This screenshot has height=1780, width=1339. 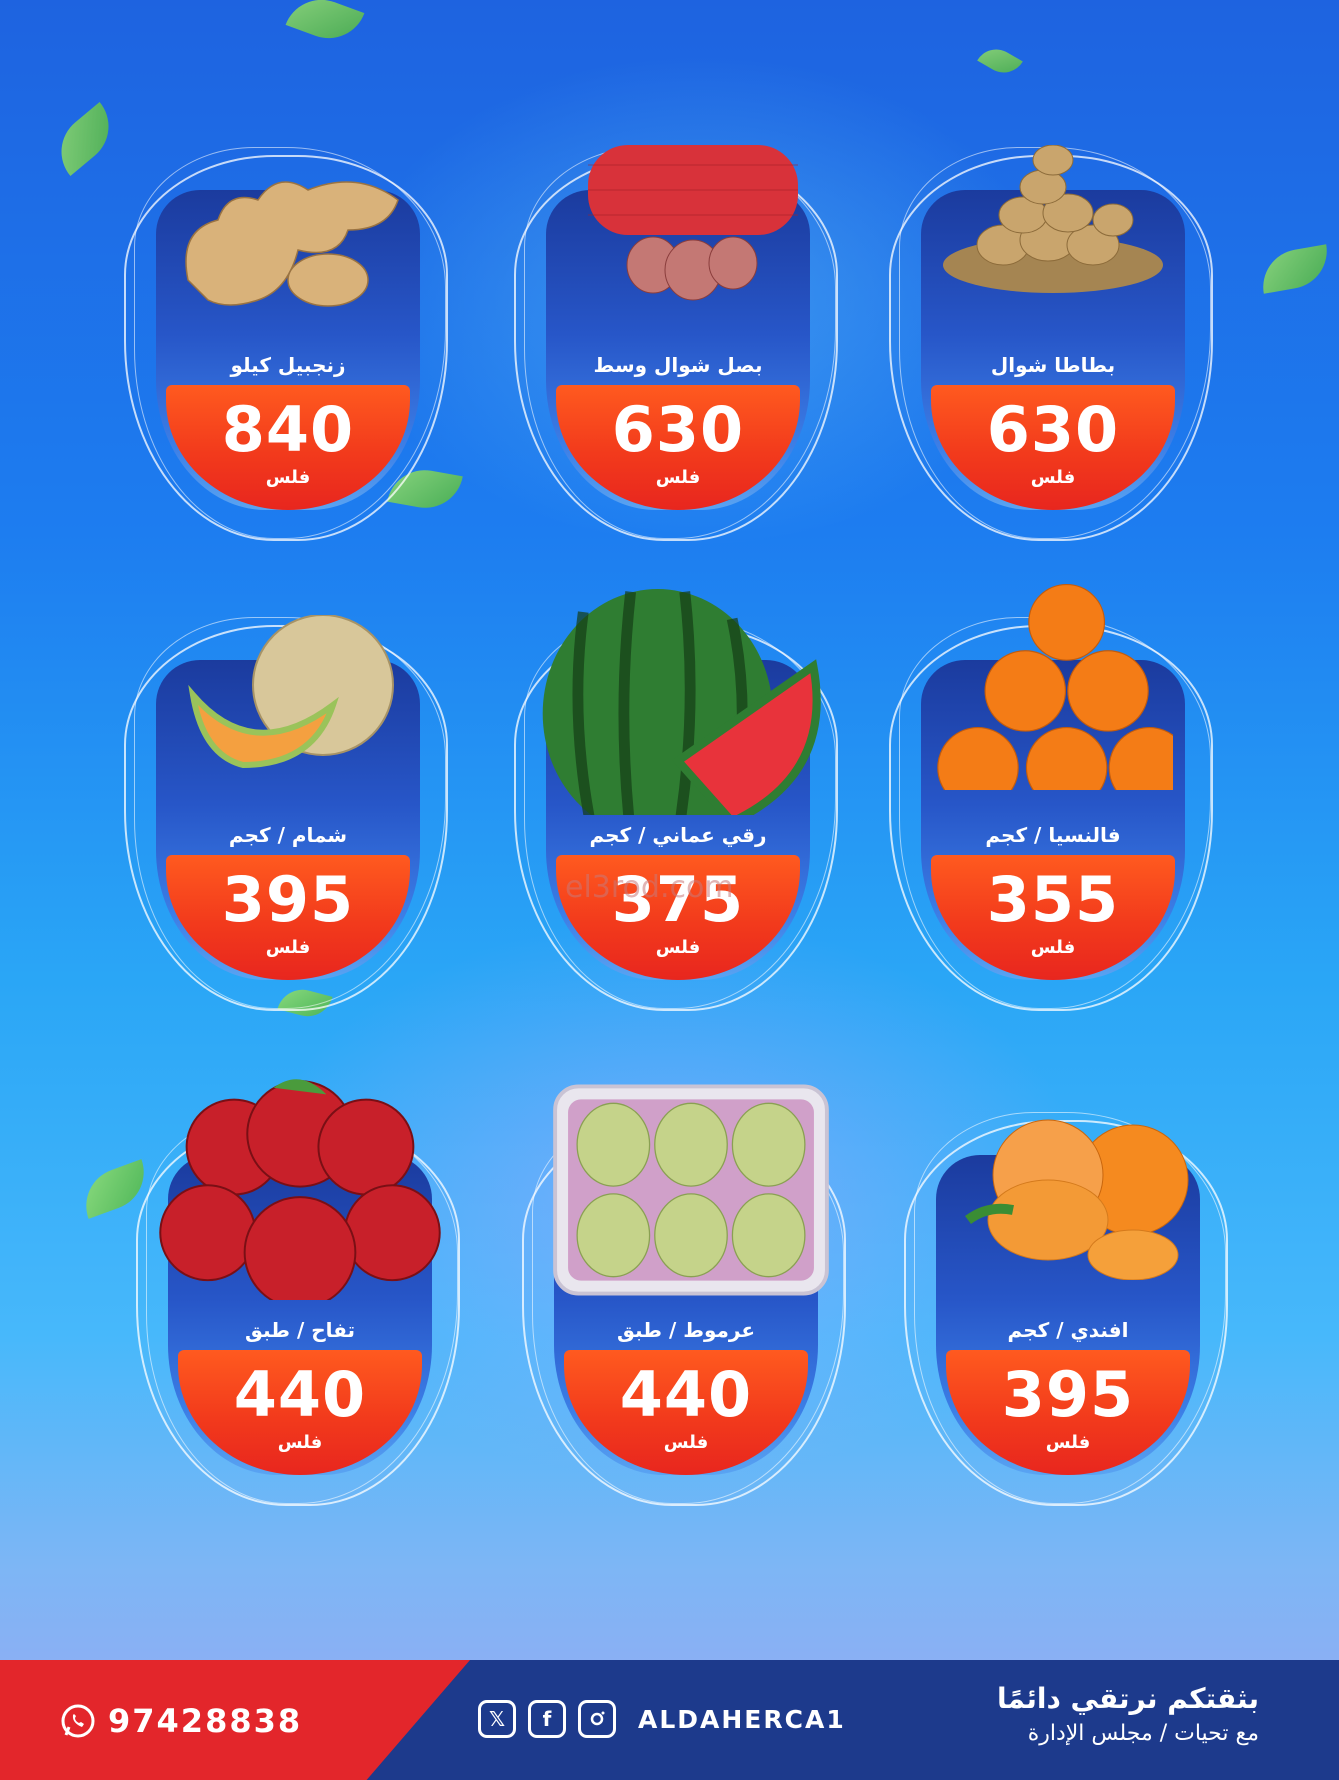 I want to click on phone-contact: 97428838, so click(x=181, y=1721).